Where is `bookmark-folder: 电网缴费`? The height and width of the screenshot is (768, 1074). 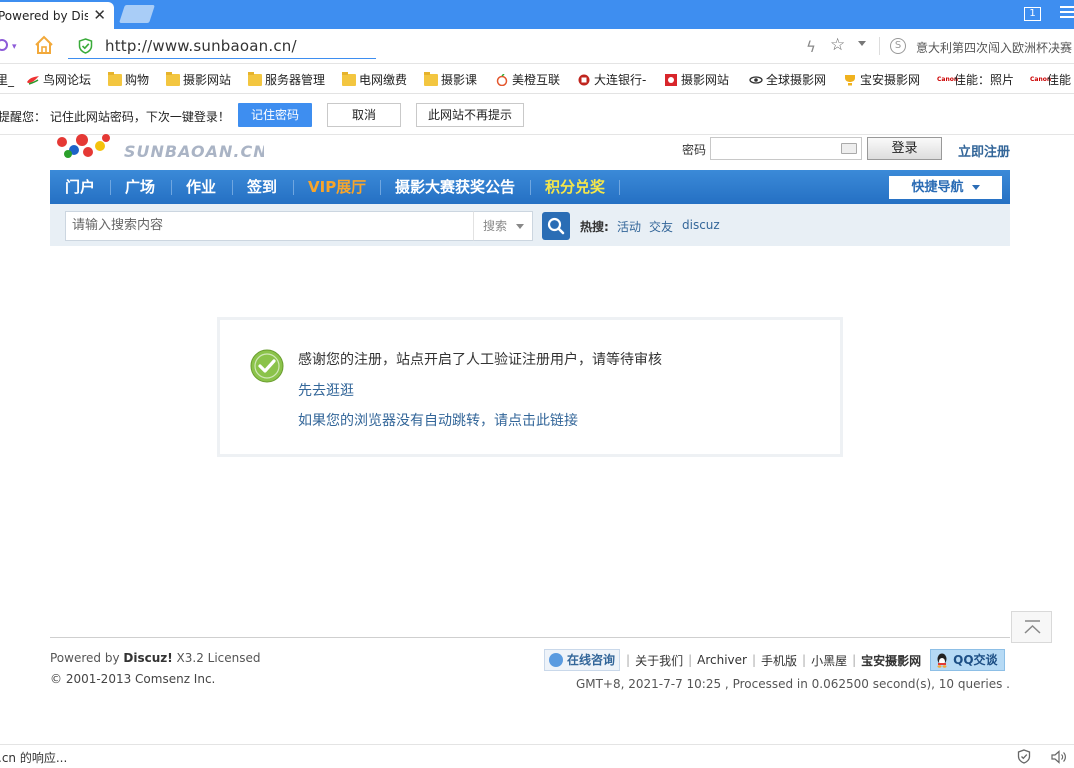
bookmark-folder: 电网缴费 is located at coordinates (374, 79).